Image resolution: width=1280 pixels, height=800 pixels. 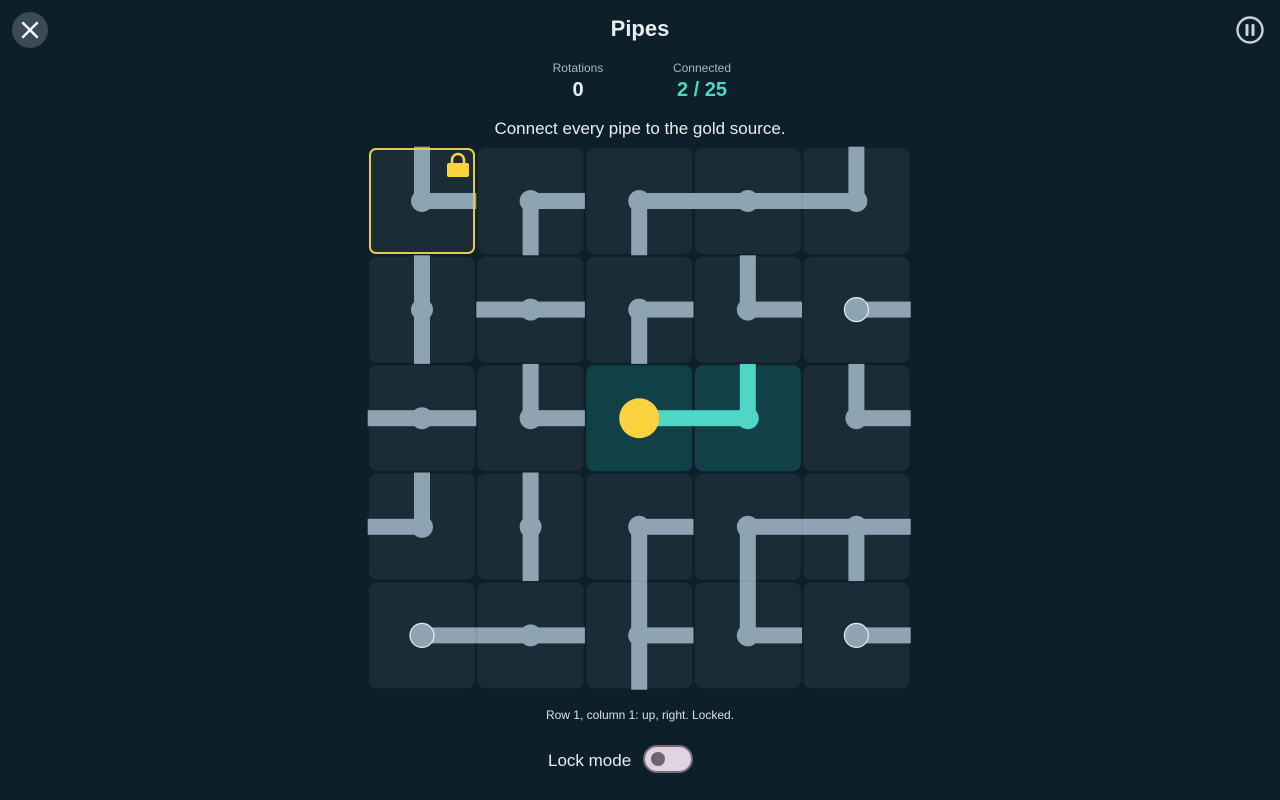 I want to click on source-node, so click(x=639, y=418).